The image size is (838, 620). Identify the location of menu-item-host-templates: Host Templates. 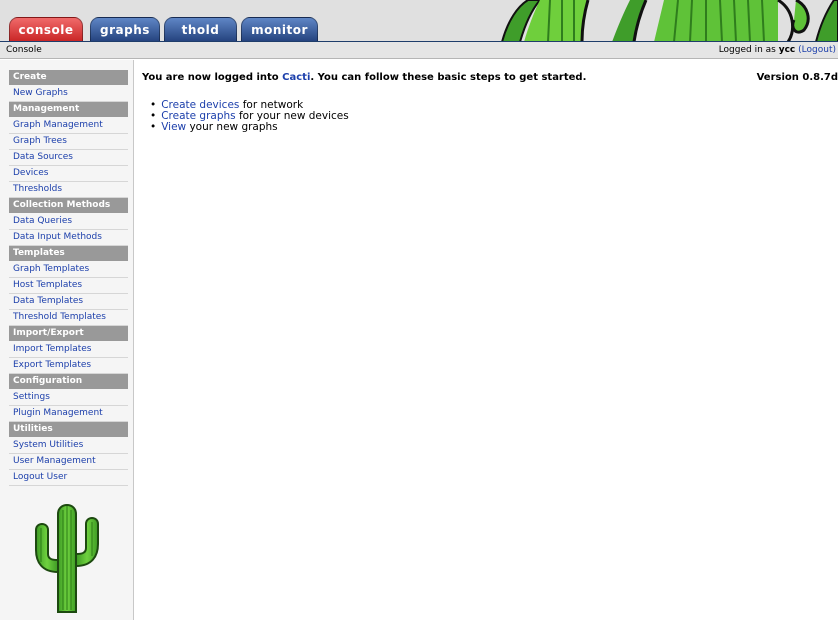
(68, 286).